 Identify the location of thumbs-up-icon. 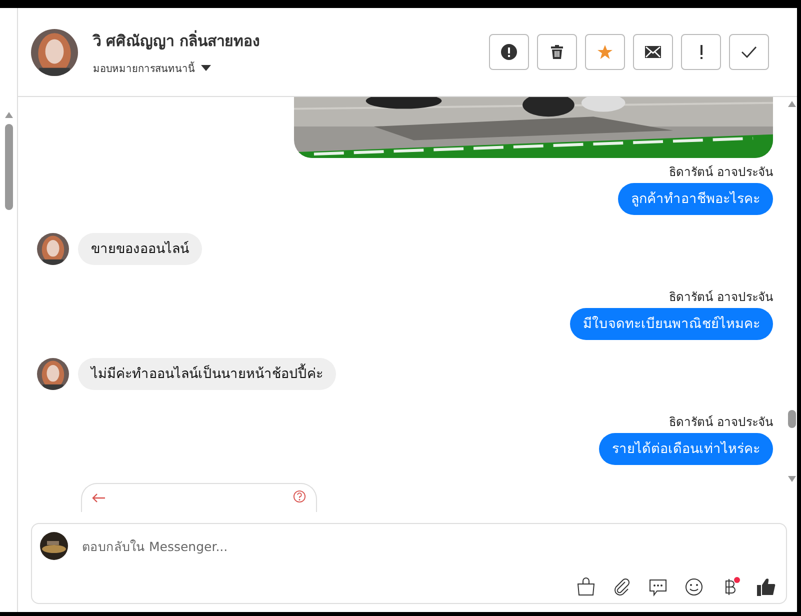
(766, 587).